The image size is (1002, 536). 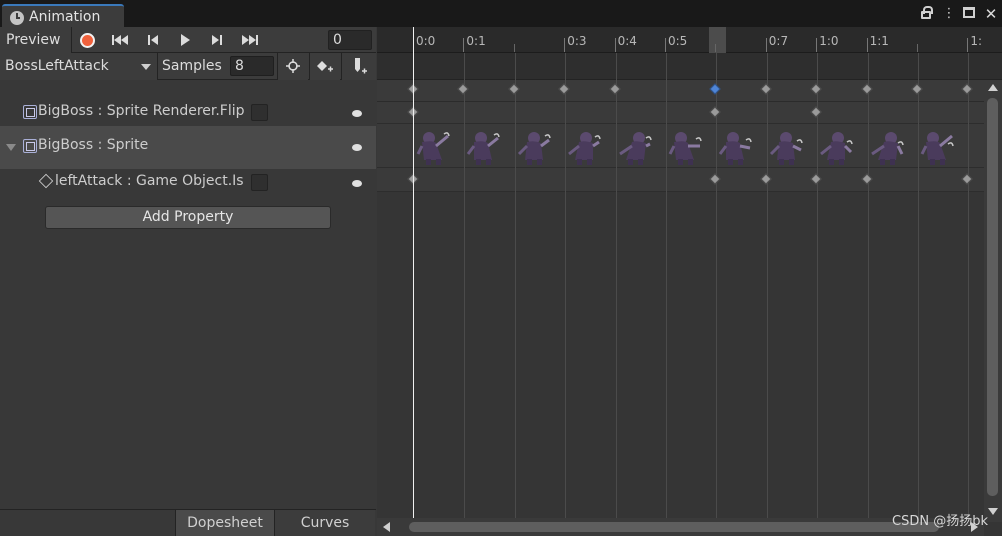 I want to click on add-keyframe-button, so click(x=324, y=66).